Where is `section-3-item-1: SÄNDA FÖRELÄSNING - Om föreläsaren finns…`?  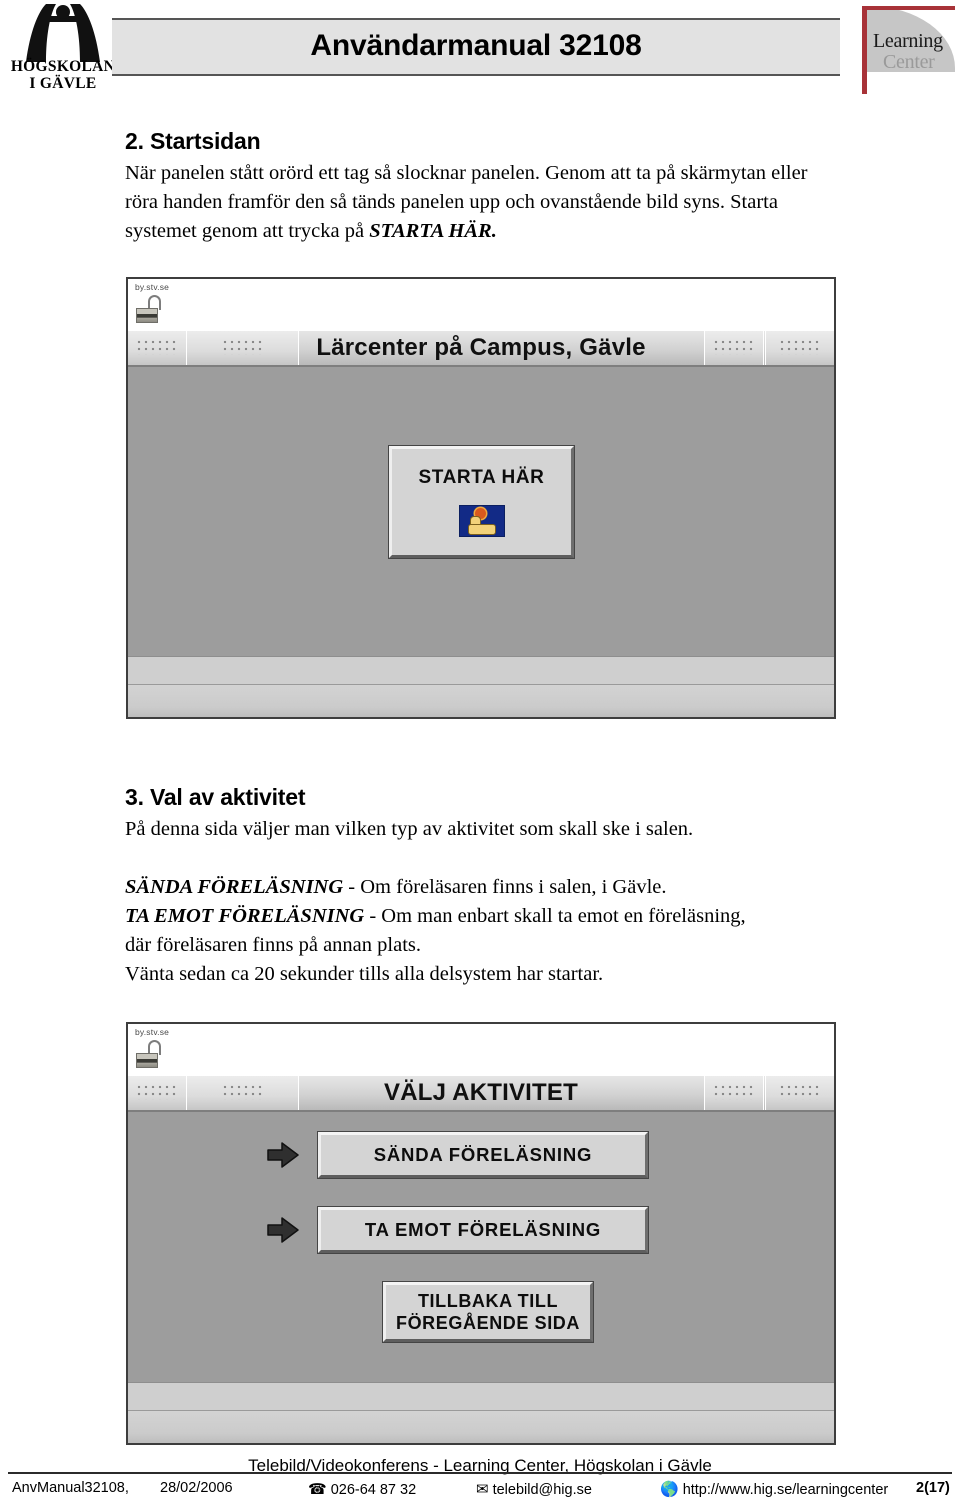 section-3-item-1: SÄNDA FÖRELÄSNING - Om föreläsaren finns… is located at coordinates (482, 887).